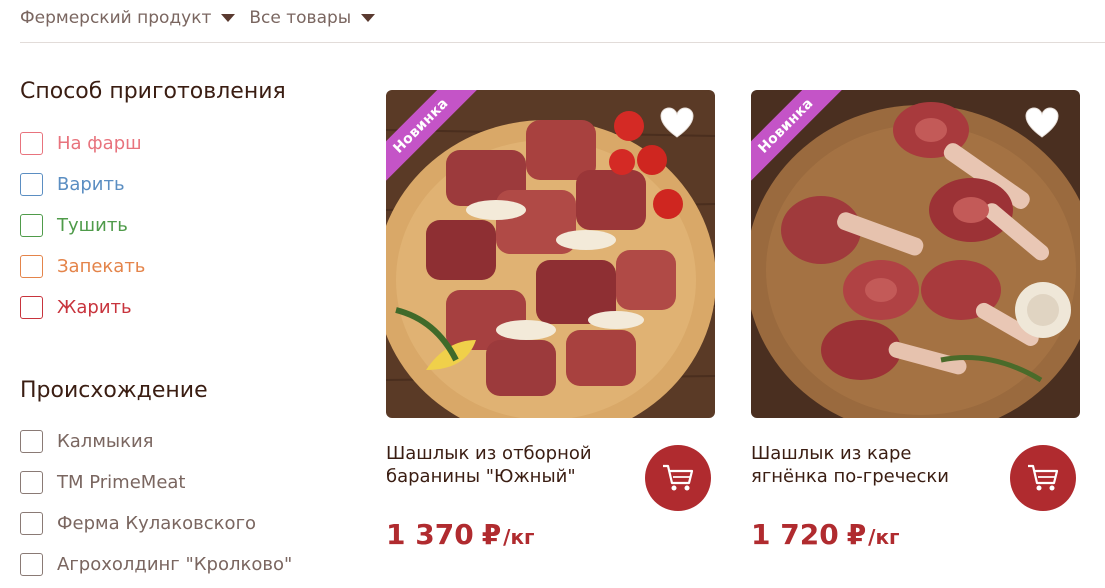 The width and height of the screenshot is (1105, 588). What do you see at coordinates (92, 225) in the screenshot?
I see `cooking-option-label: Тушить` at bounding box center [92, 225].